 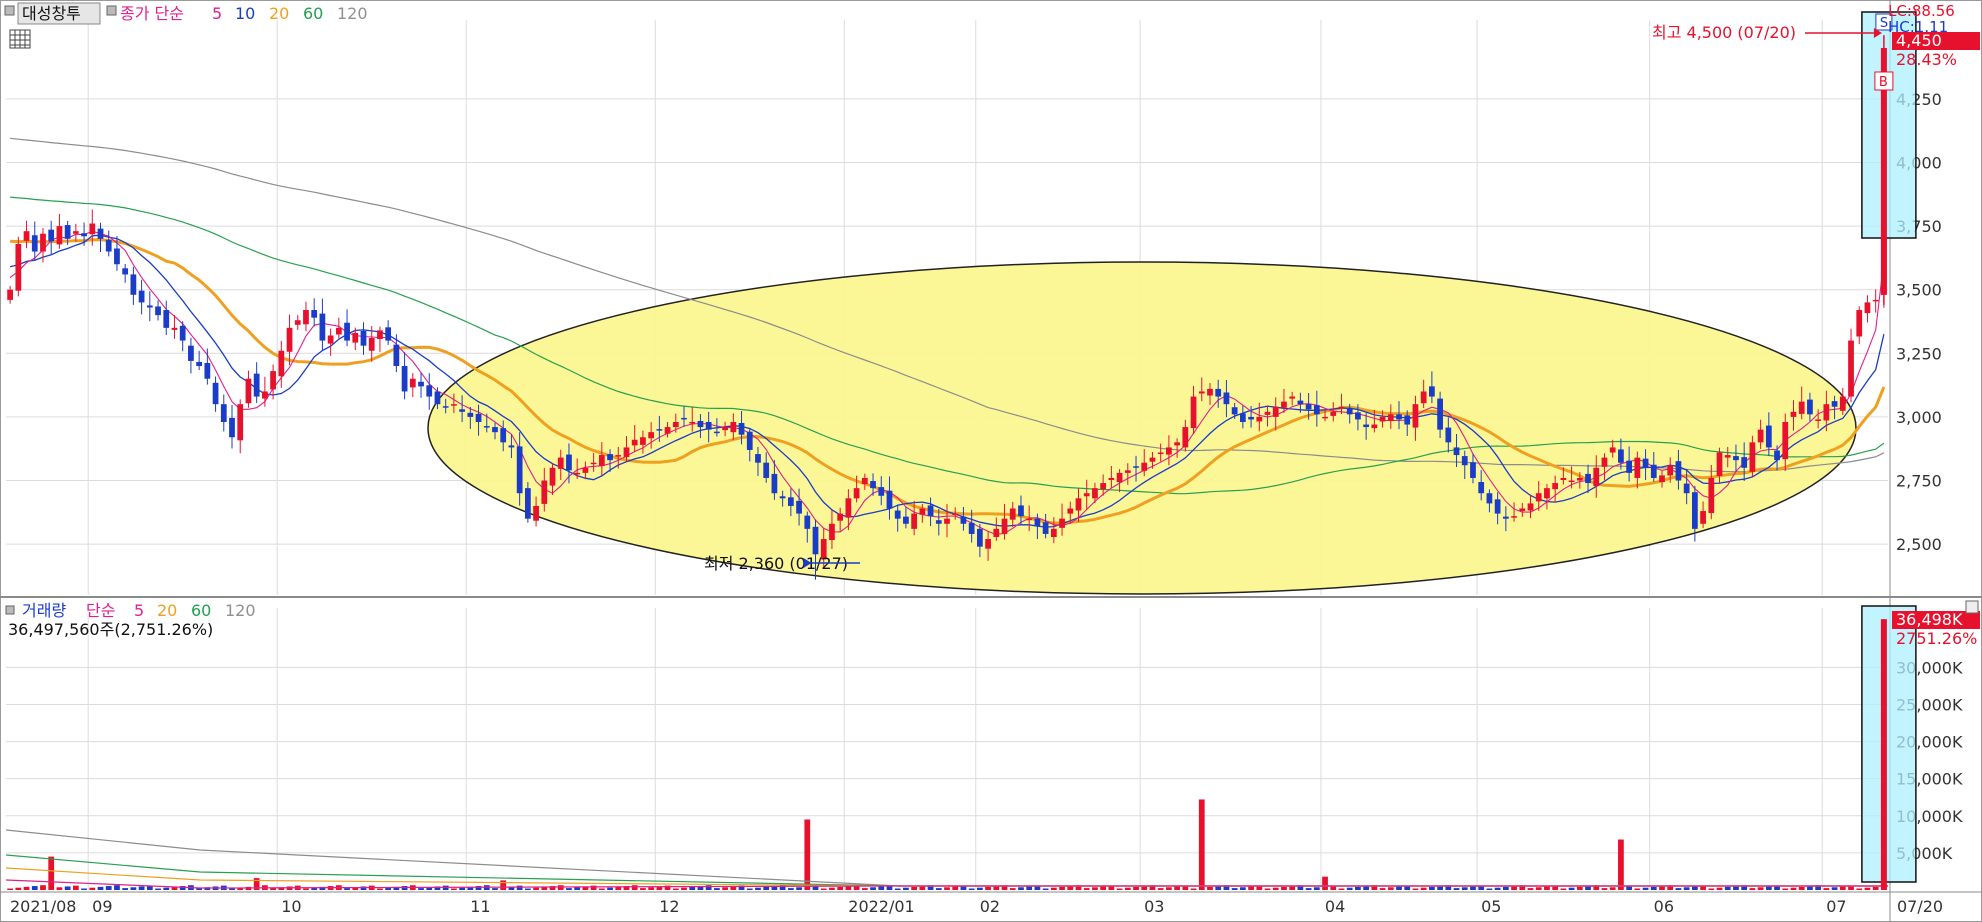 I want to click on time-axis-label: 05, so click(x=1491, y=906).